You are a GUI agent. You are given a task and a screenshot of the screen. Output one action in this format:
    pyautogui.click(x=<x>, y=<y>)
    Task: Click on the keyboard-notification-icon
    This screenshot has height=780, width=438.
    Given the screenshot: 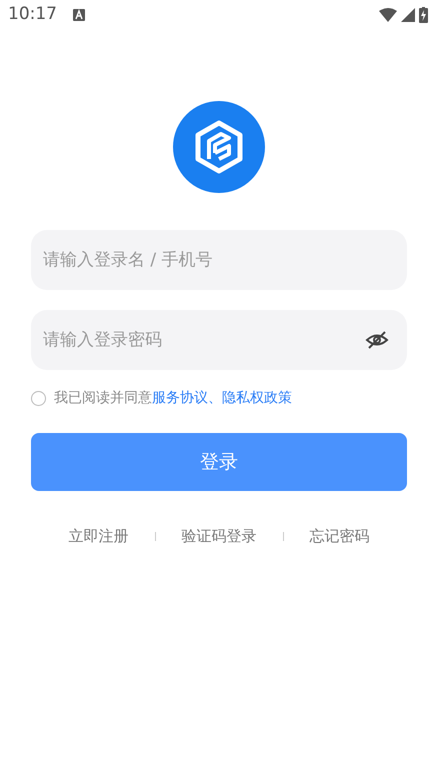 What is the action you would take?
    pyautogui.click(x=79, y=15)
    